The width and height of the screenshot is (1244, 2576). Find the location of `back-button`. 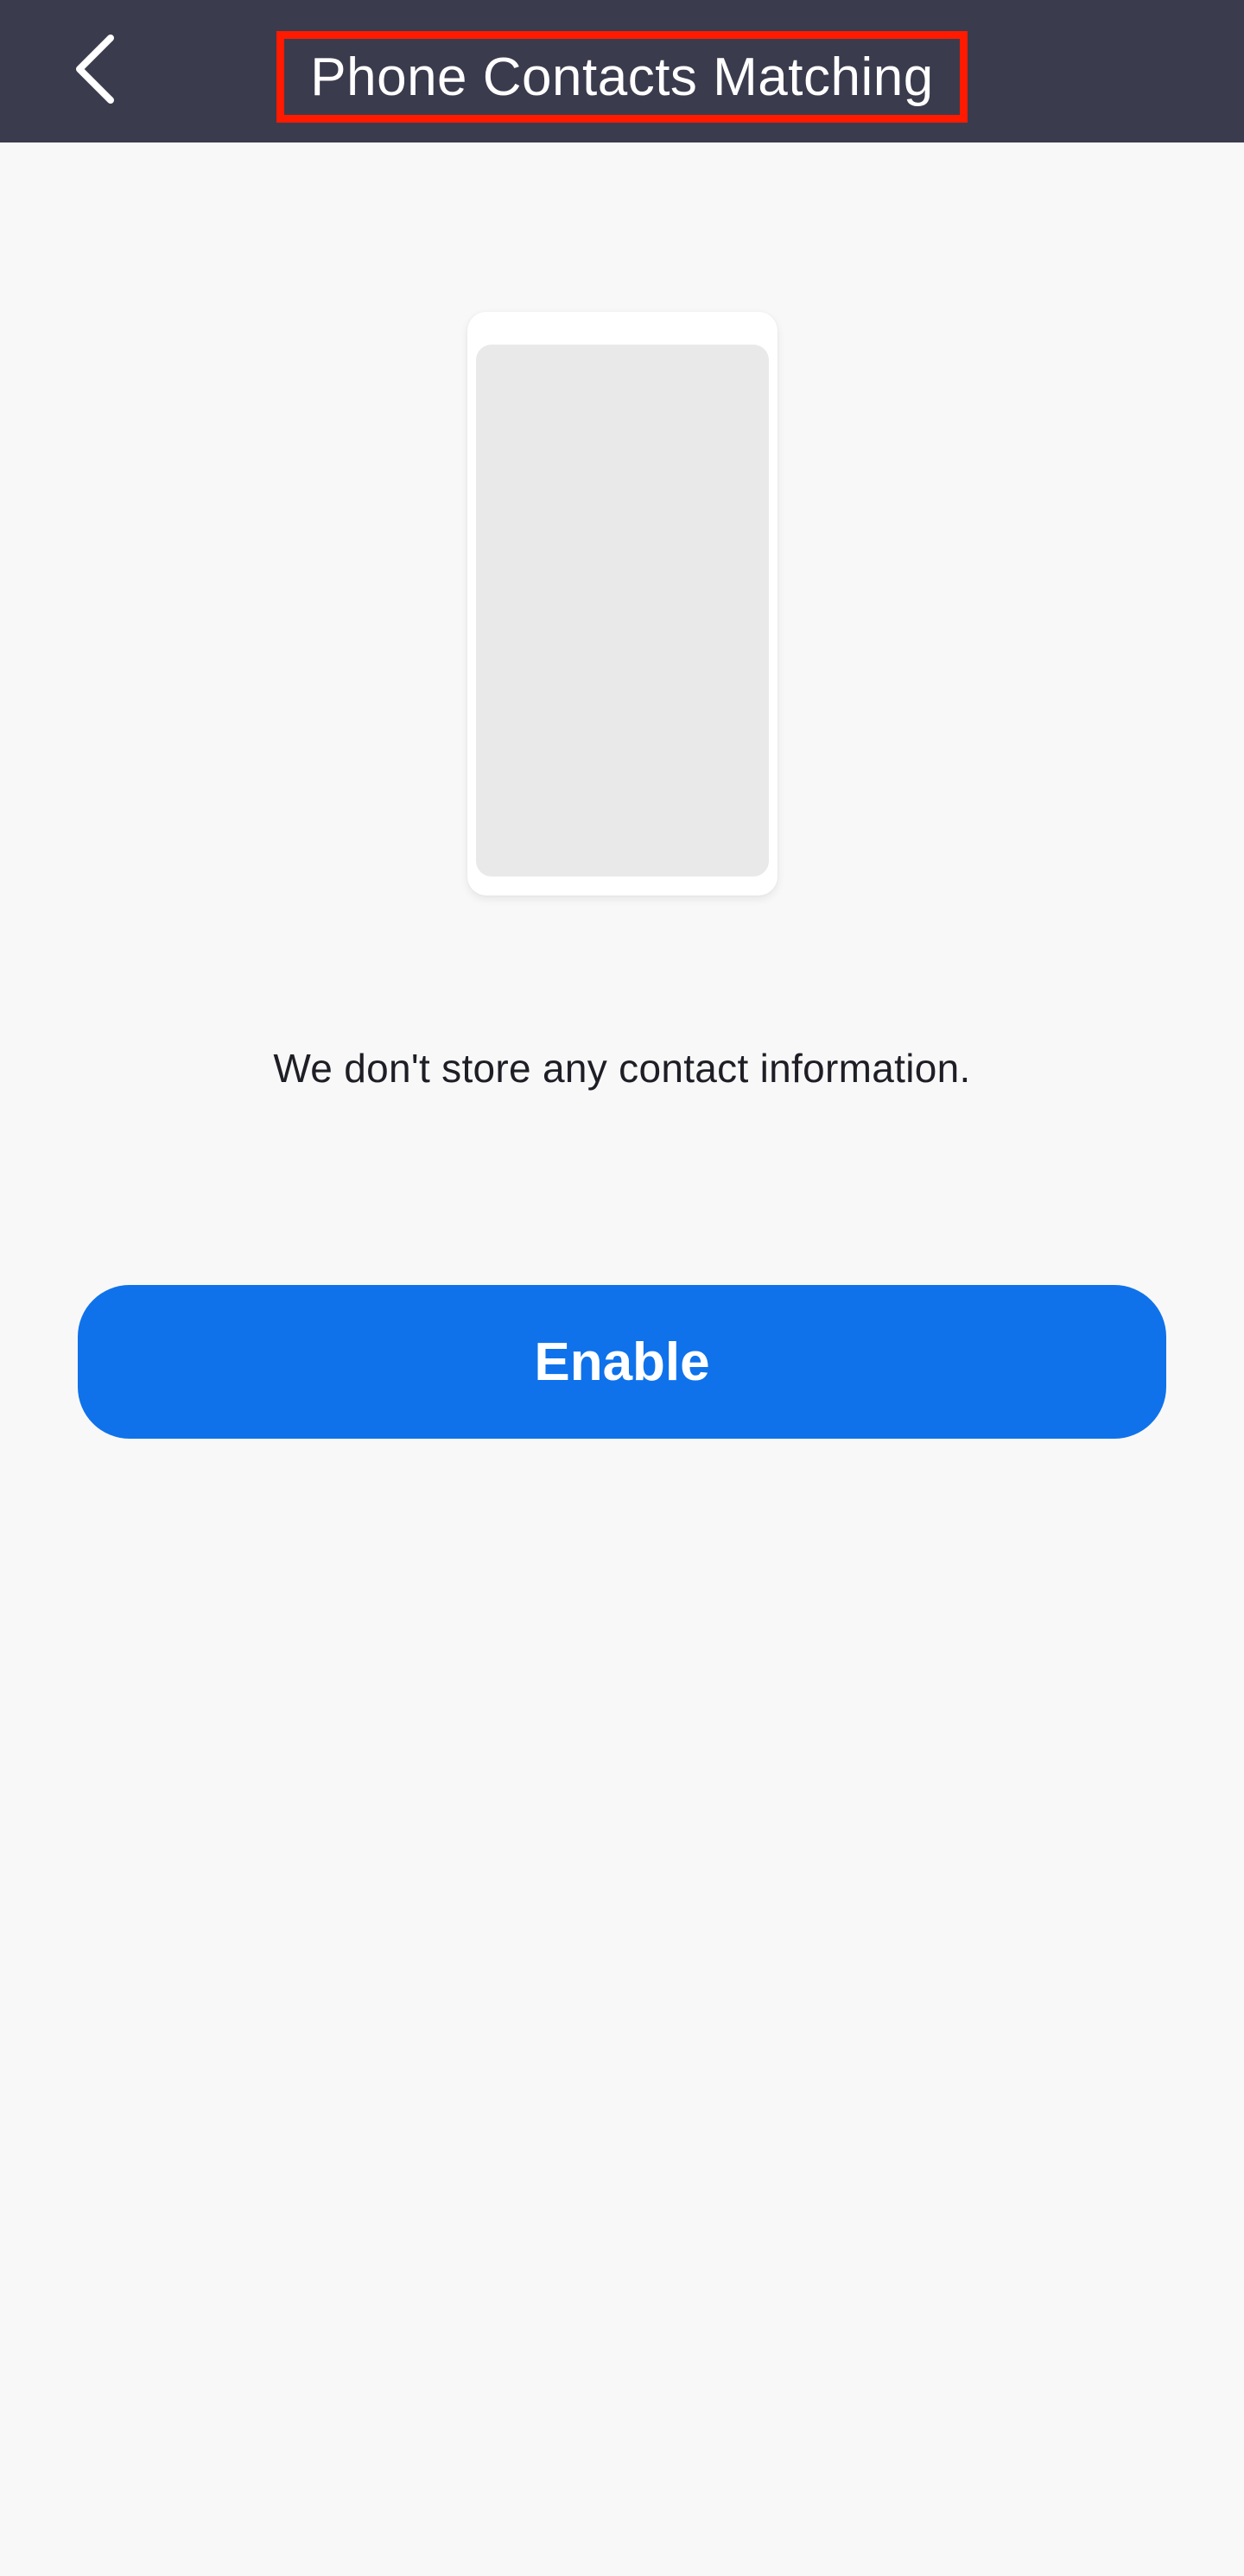

back-button is located at coordinates (95, 71).